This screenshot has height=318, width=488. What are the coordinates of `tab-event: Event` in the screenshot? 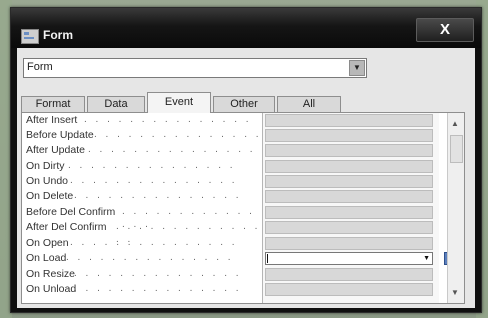 It's located at (179, 102).